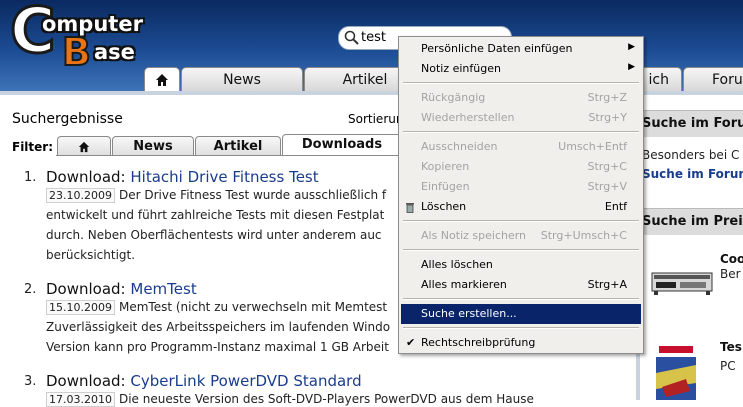  Describe the element at coordinates (242, 79) in the screenshot. I see `nav-tab-news: News` at that location.